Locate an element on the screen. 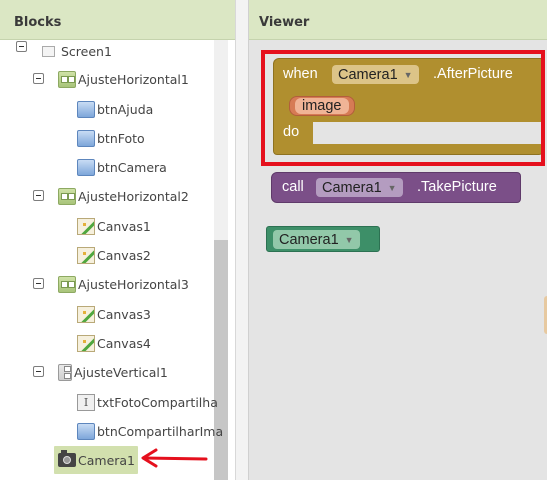 The width and height of the screenshot is (547, 480). camera-icon is located at coordinates (67, 458).